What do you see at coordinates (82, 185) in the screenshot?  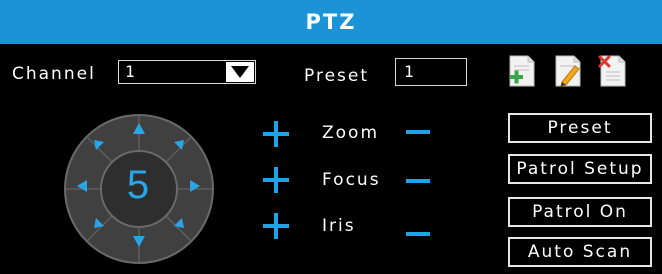 I see `pan-left-icon` at bounding box center [82, 185].